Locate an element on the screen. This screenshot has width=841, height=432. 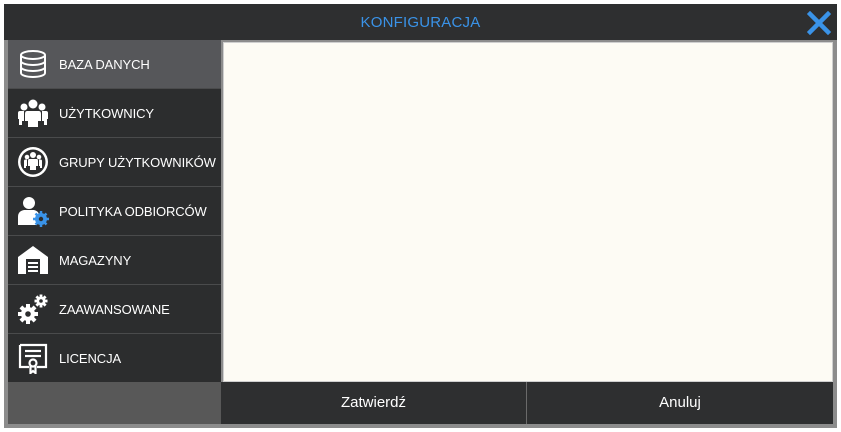
gears-icon is located at coordinates (33, 309).